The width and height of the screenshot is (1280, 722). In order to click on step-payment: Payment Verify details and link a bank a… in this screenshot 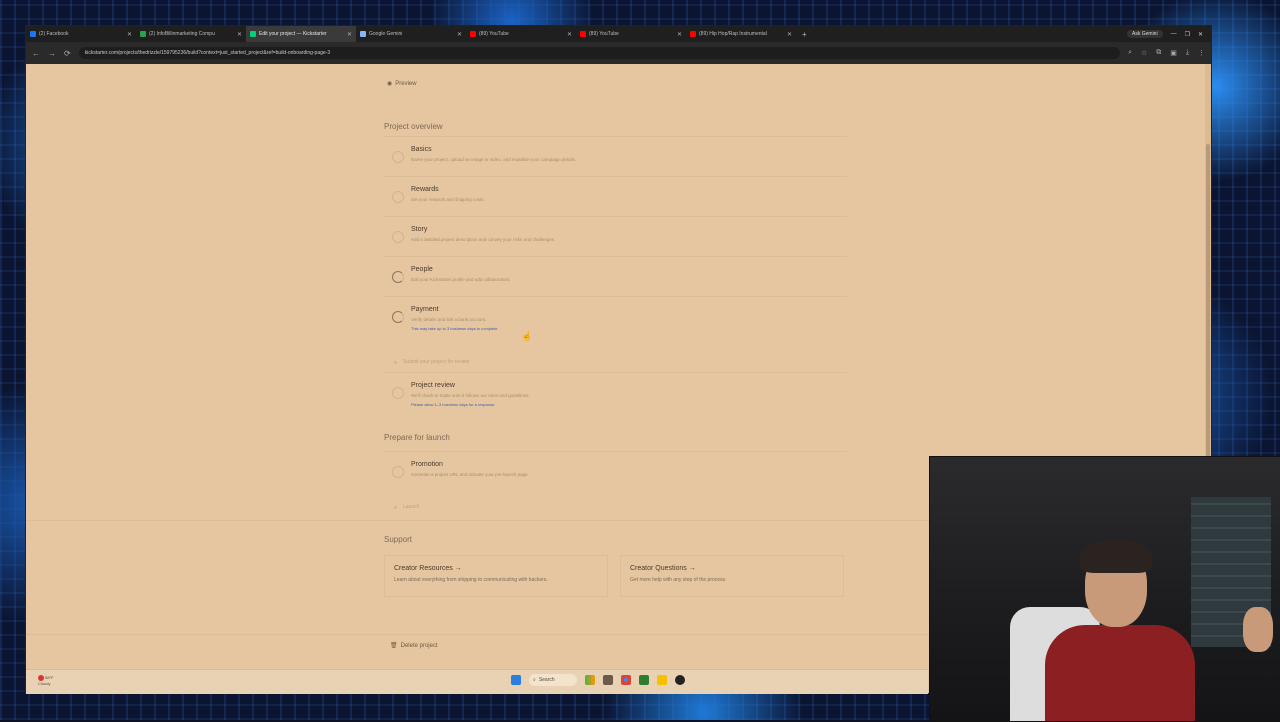, I will do `click(615, 320)`.